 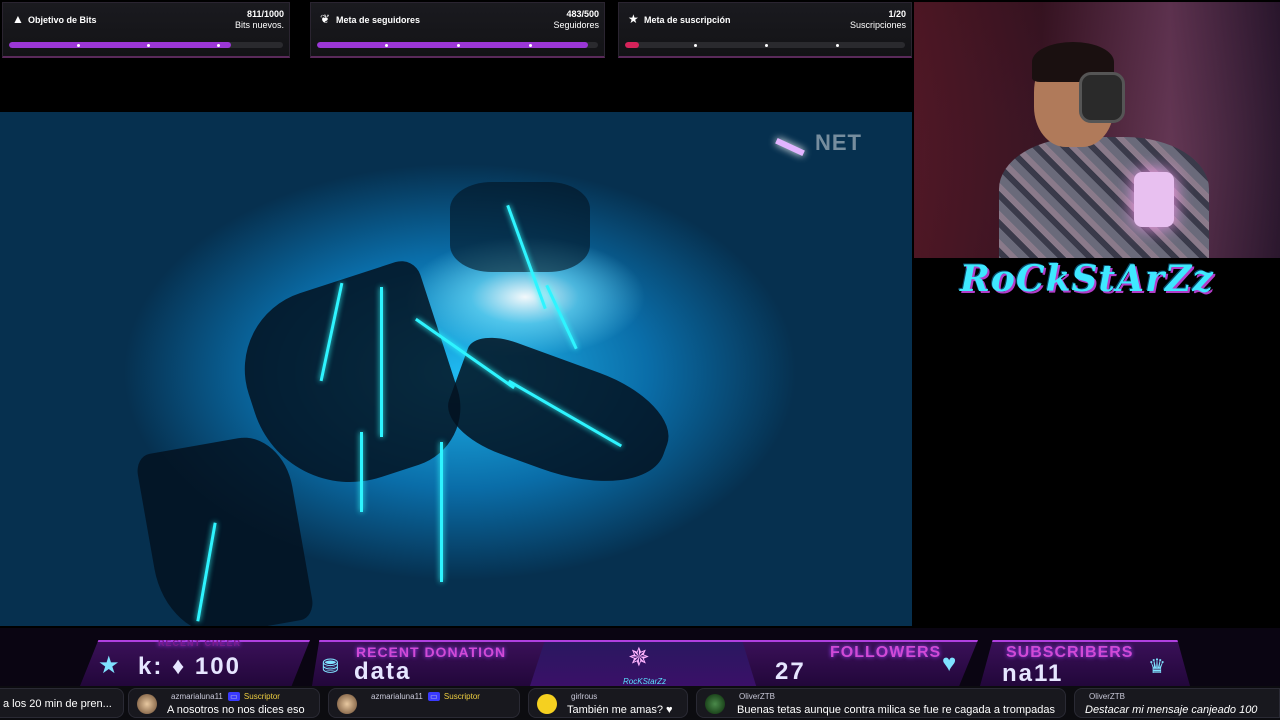 What do you see at coordinates (146, 30) in the screenshot?
I see `bits-goal: ▲ Objetivo de Bits 811/1000 Bits nuevos.` at bounding box center [146, 30].